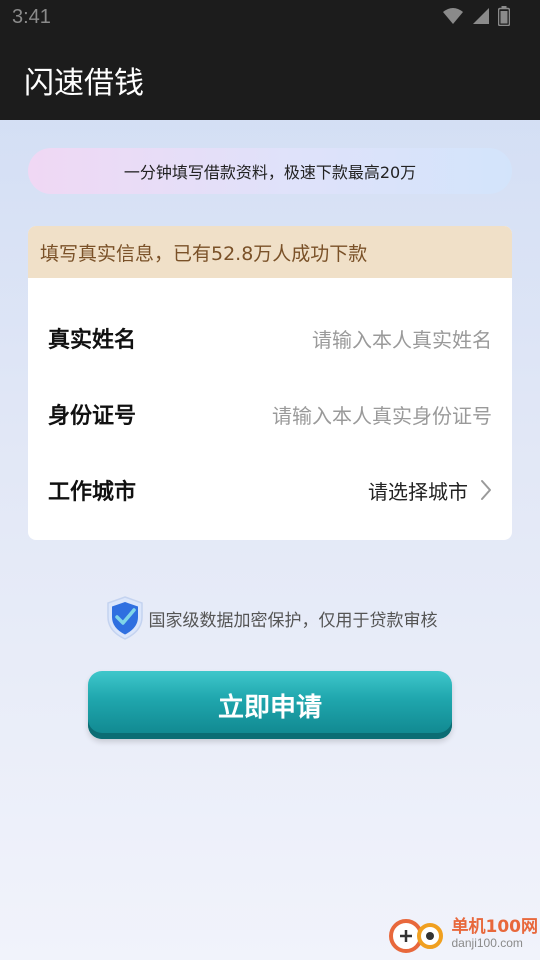  What do you see at coordinates (382, 414) in the screenshot?
I see `id-number-input: 请输入本人真实身份证号` at bounding box center [382, 414].